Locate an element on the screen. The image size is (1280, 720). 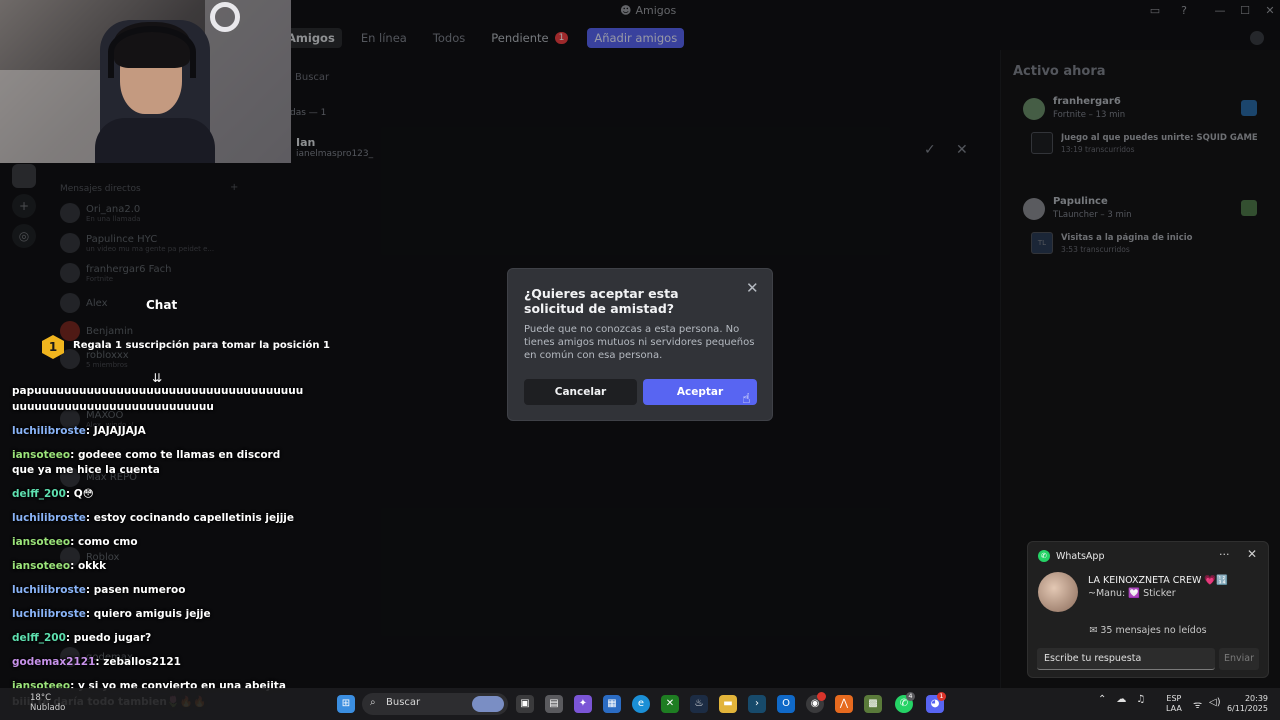
stream-chat-title: Chat is located at coordinates (162, 305).